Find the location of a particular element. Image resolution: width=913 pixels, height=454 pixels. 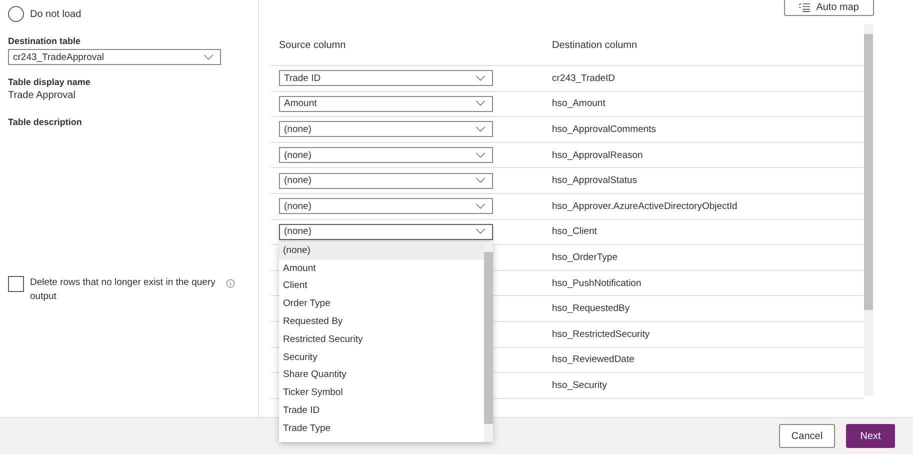

destination-column-name: hso_PushNotification is located at coordinates (597, 283).